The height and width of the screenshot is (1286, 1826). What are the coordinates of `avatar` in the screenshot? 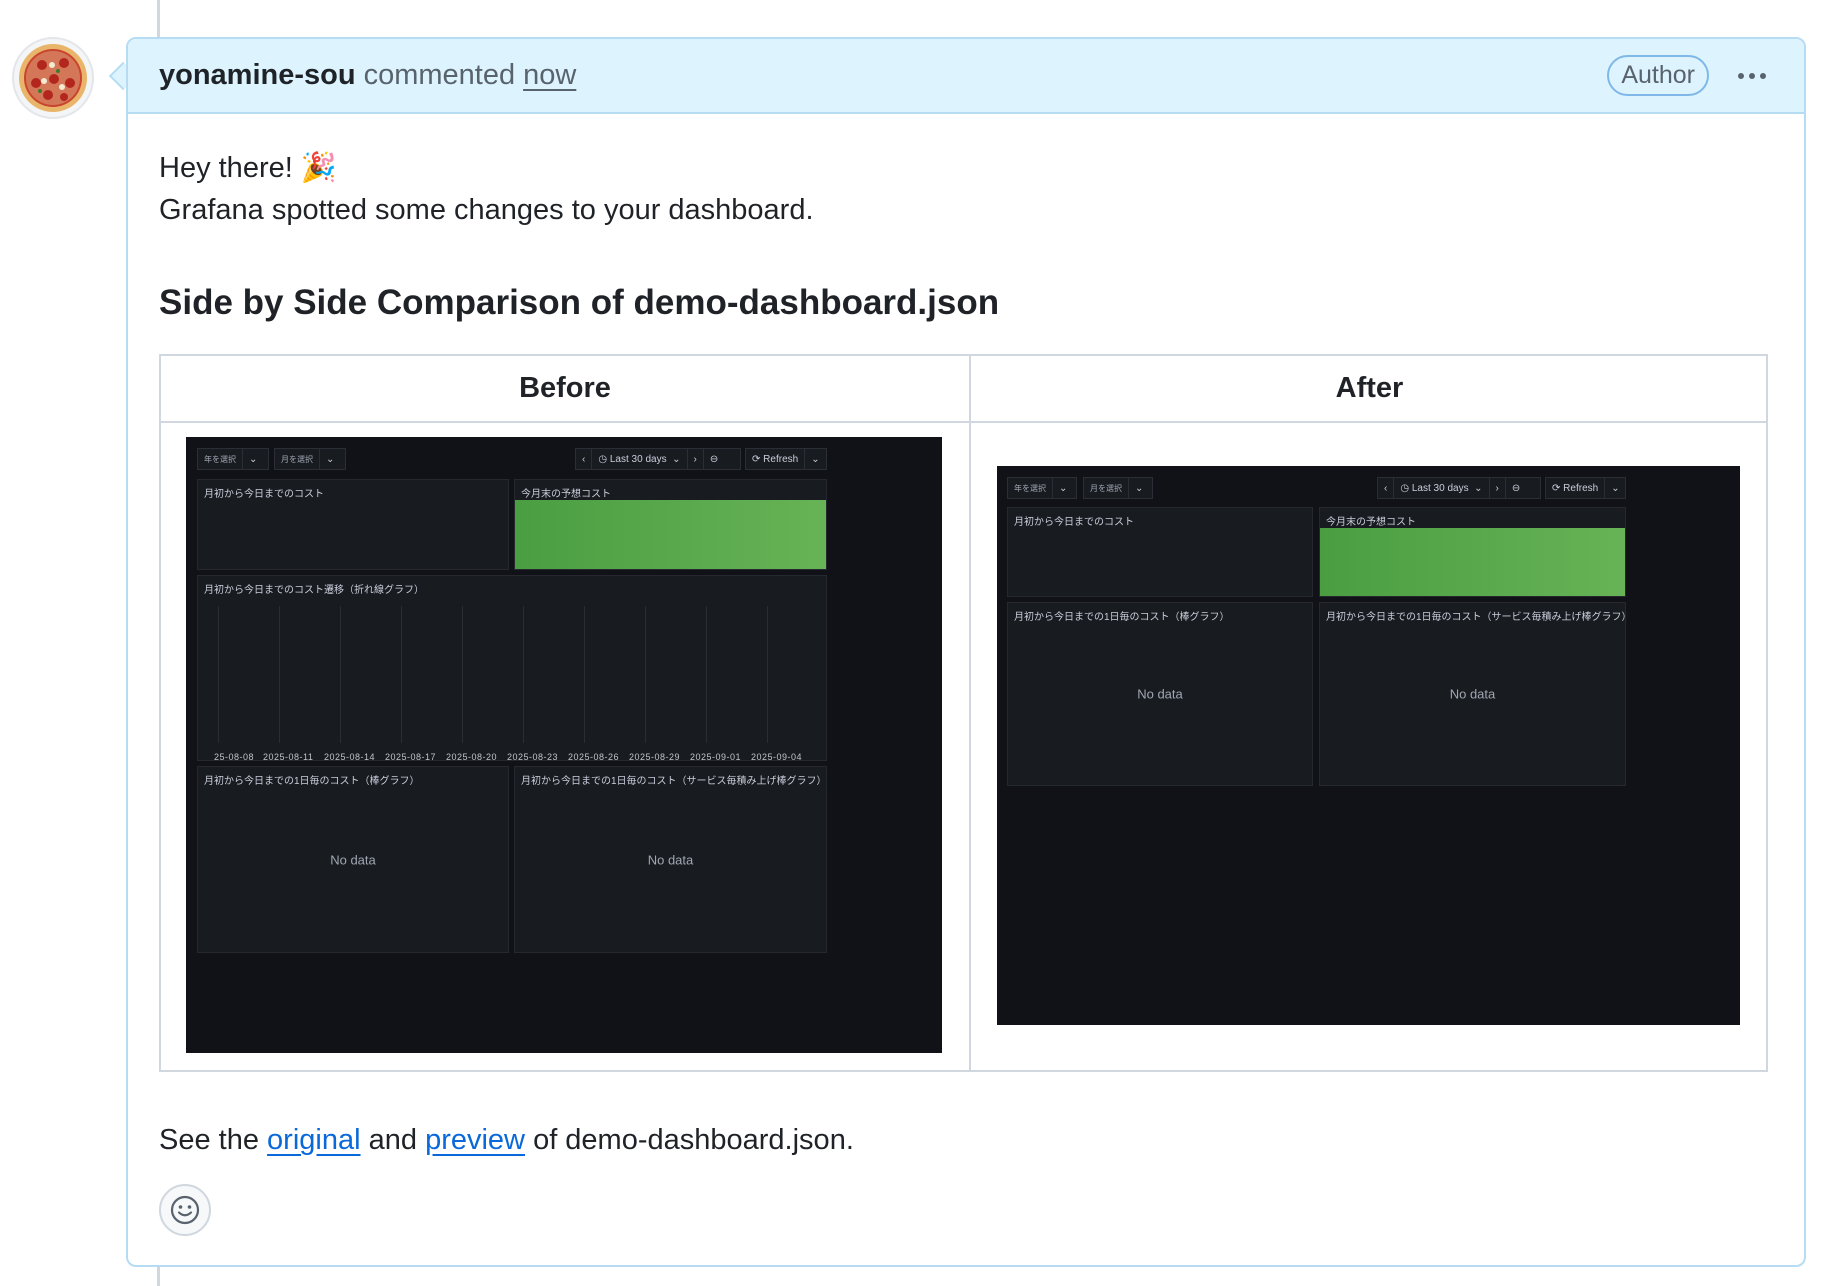 It's located at (53, 78).